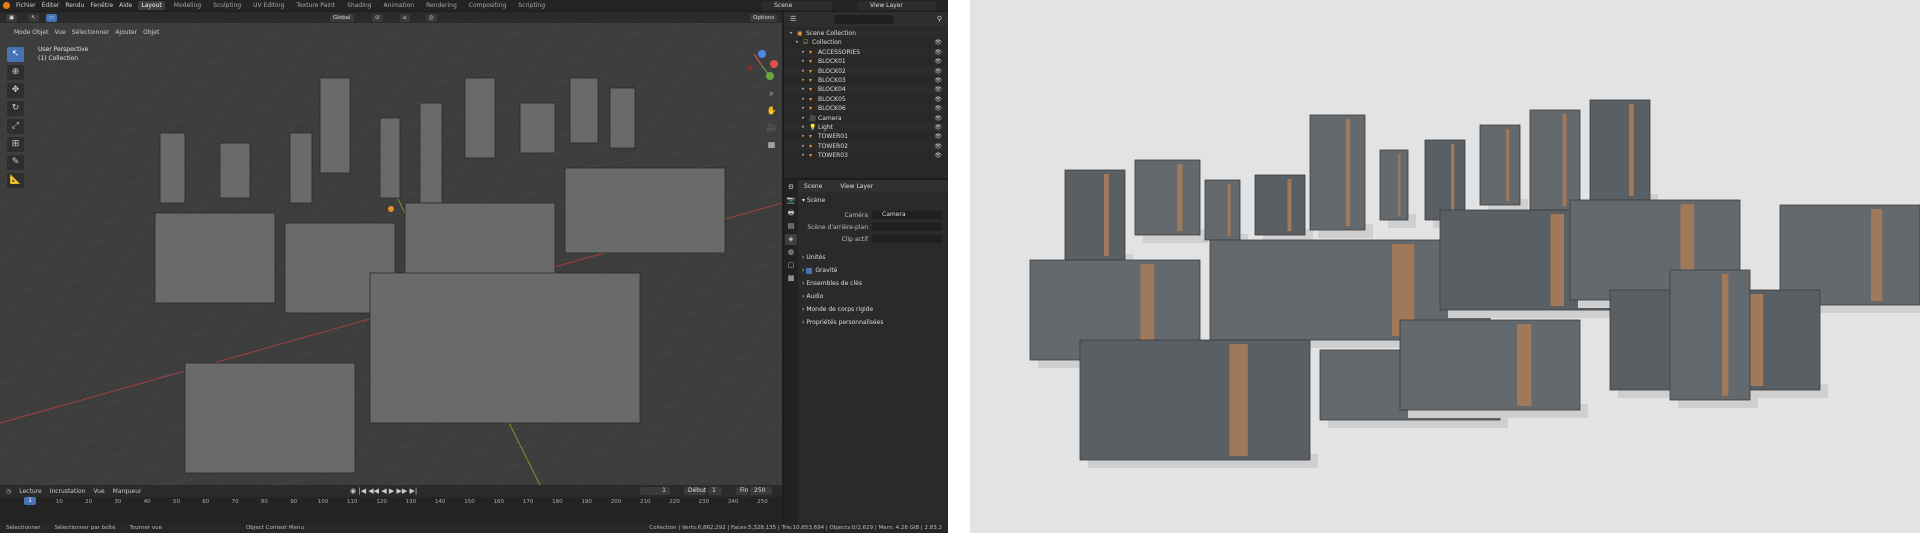  I want to click on ortho-toggle-icon: ▦, so click(771, 144).